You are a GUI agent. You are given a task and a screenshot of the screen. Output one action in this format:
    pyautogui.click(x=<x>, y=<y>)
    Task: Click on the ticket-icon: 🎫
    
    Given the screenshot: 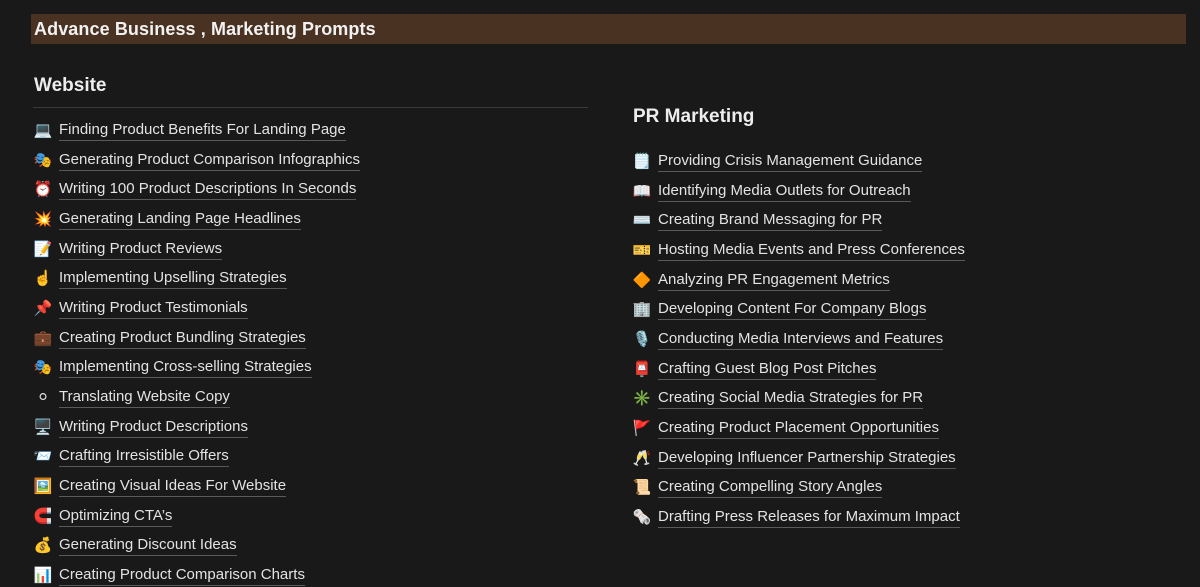 What is the action you would take?
    pyautogui.click(x=642, y=250)
    